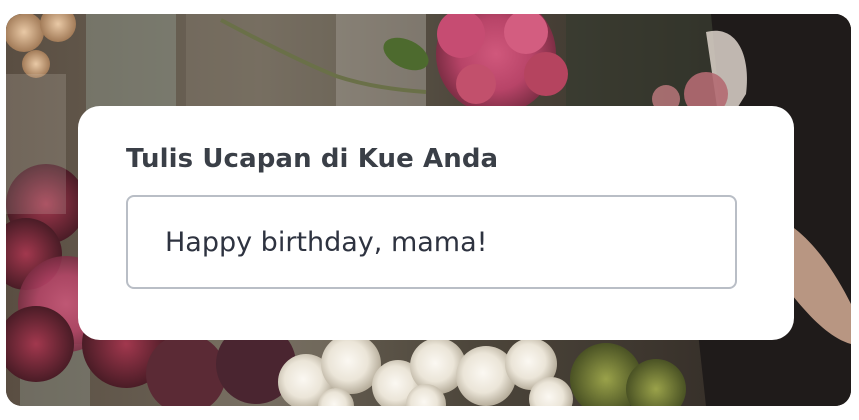 This screenshot has width=859, height=420. What do you see at coordinates (312, 159) in the screenshot?
I see `cake-message-label: Tulis Ucapan di Kue Anda` at bounding box center [312, 159].